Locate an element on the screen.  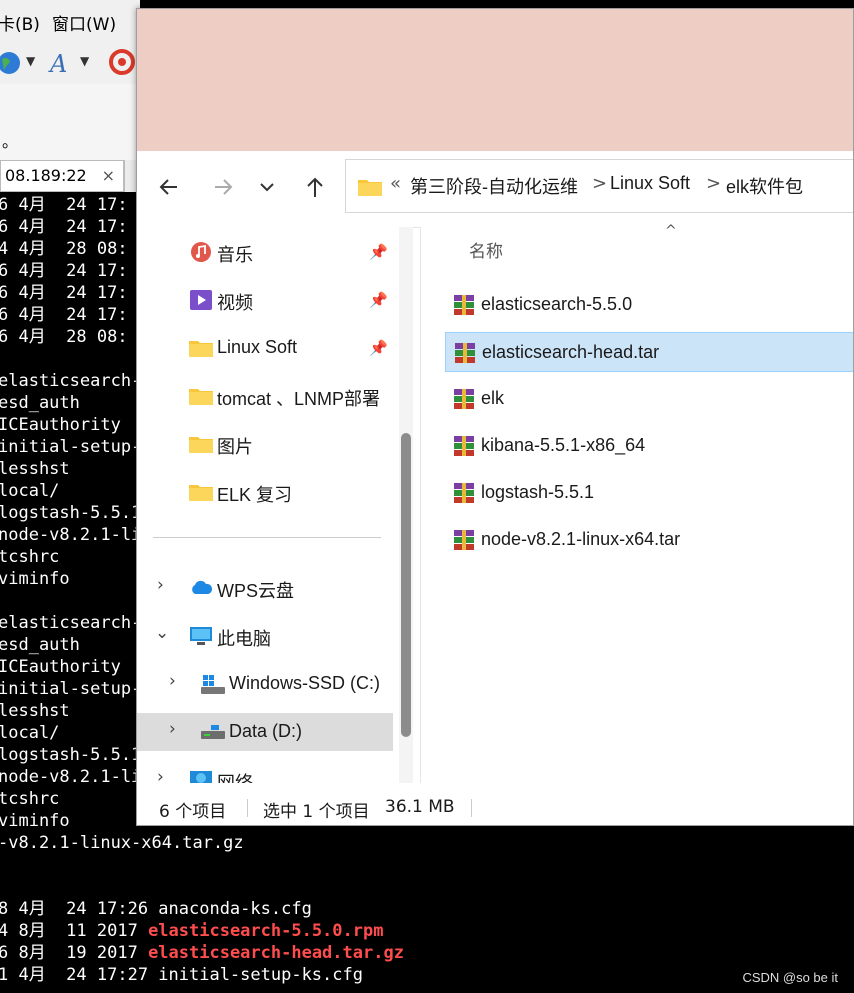
nav-item-video: 视频 📌 is located at coordinates (274, 300).